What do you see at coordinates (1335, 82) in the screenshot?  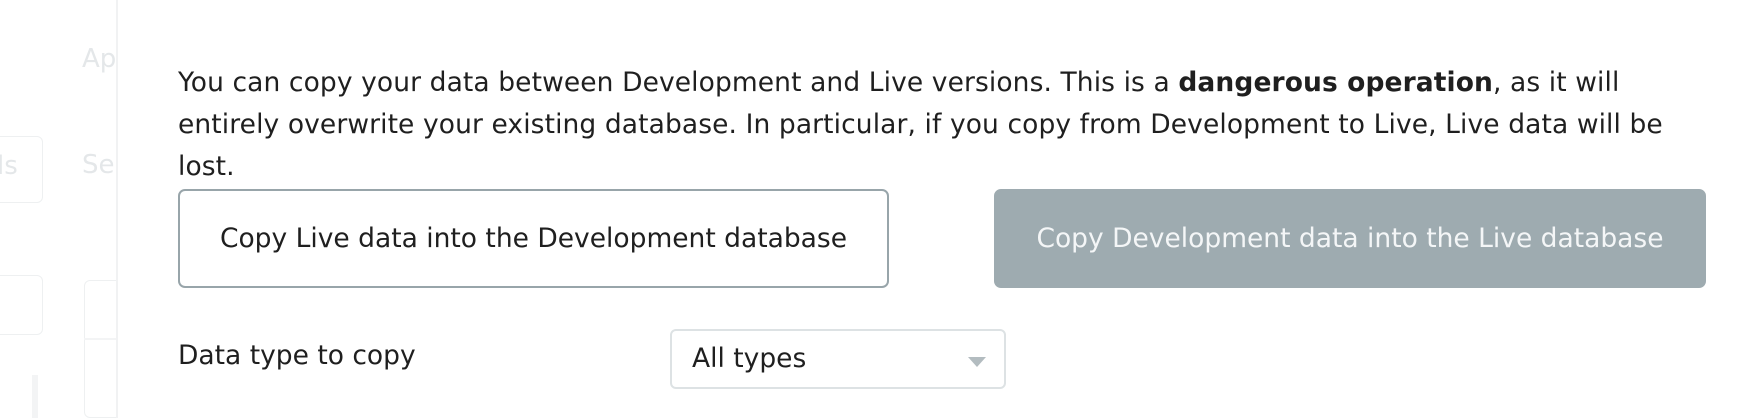 I see `danger-emphasis: dangerous operation` at bounding box center [1335, 82].